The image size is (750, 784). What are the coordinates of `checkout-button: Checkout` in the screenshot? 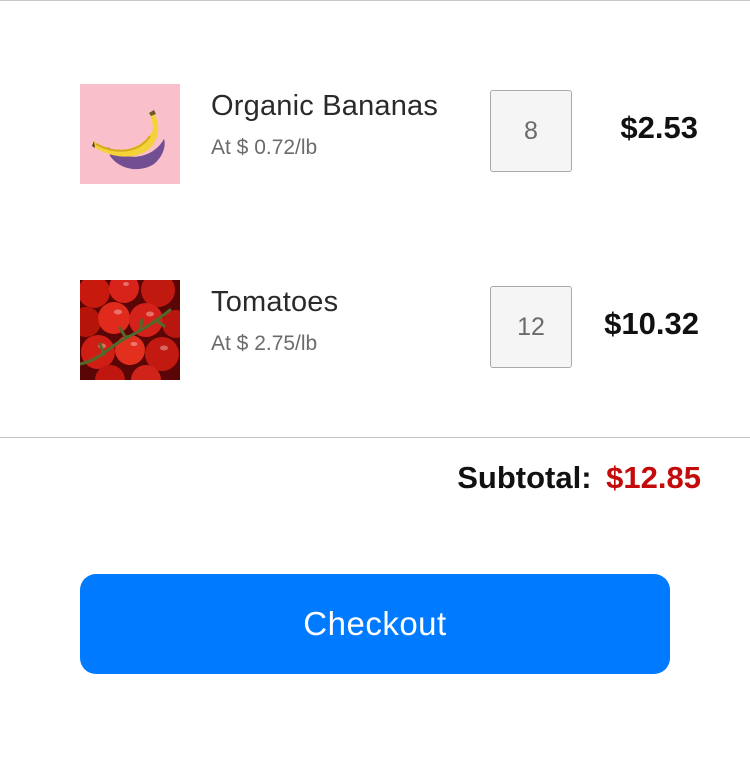 It's located at (375, 624).